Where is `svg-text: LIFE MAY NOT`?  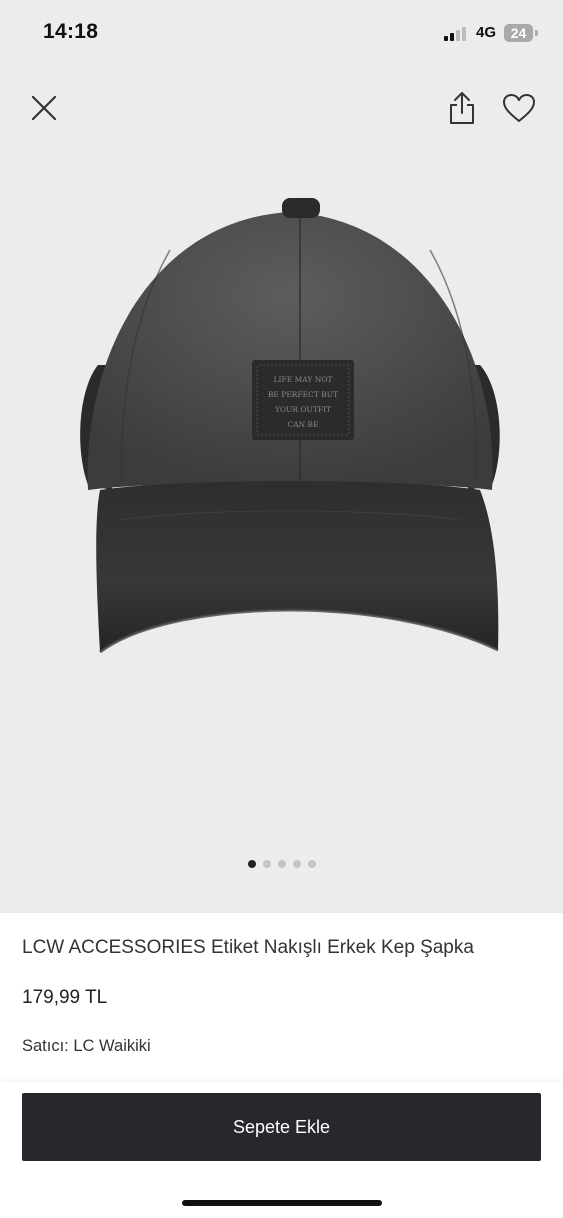
svg-text: LIFE MAY NOT is located at coordinates (303, 379).